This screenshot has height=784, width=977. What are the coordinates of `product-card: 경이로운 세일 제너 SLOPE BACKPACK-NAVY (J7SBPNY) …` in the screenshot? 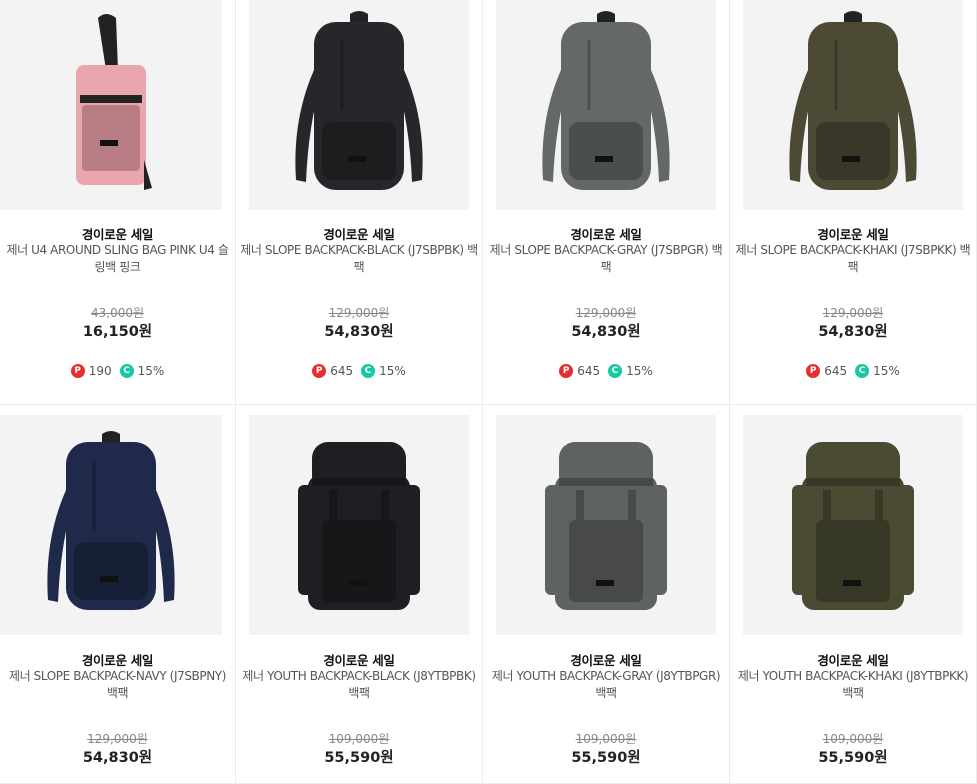 It's located at (118, 594).